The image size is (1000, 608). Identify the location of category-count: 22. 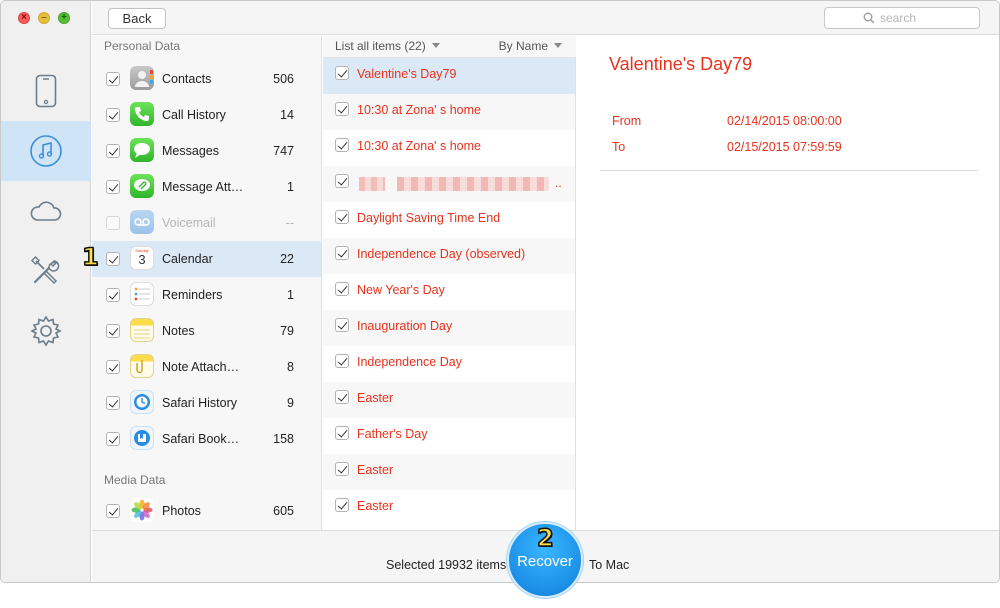
(287, 259).